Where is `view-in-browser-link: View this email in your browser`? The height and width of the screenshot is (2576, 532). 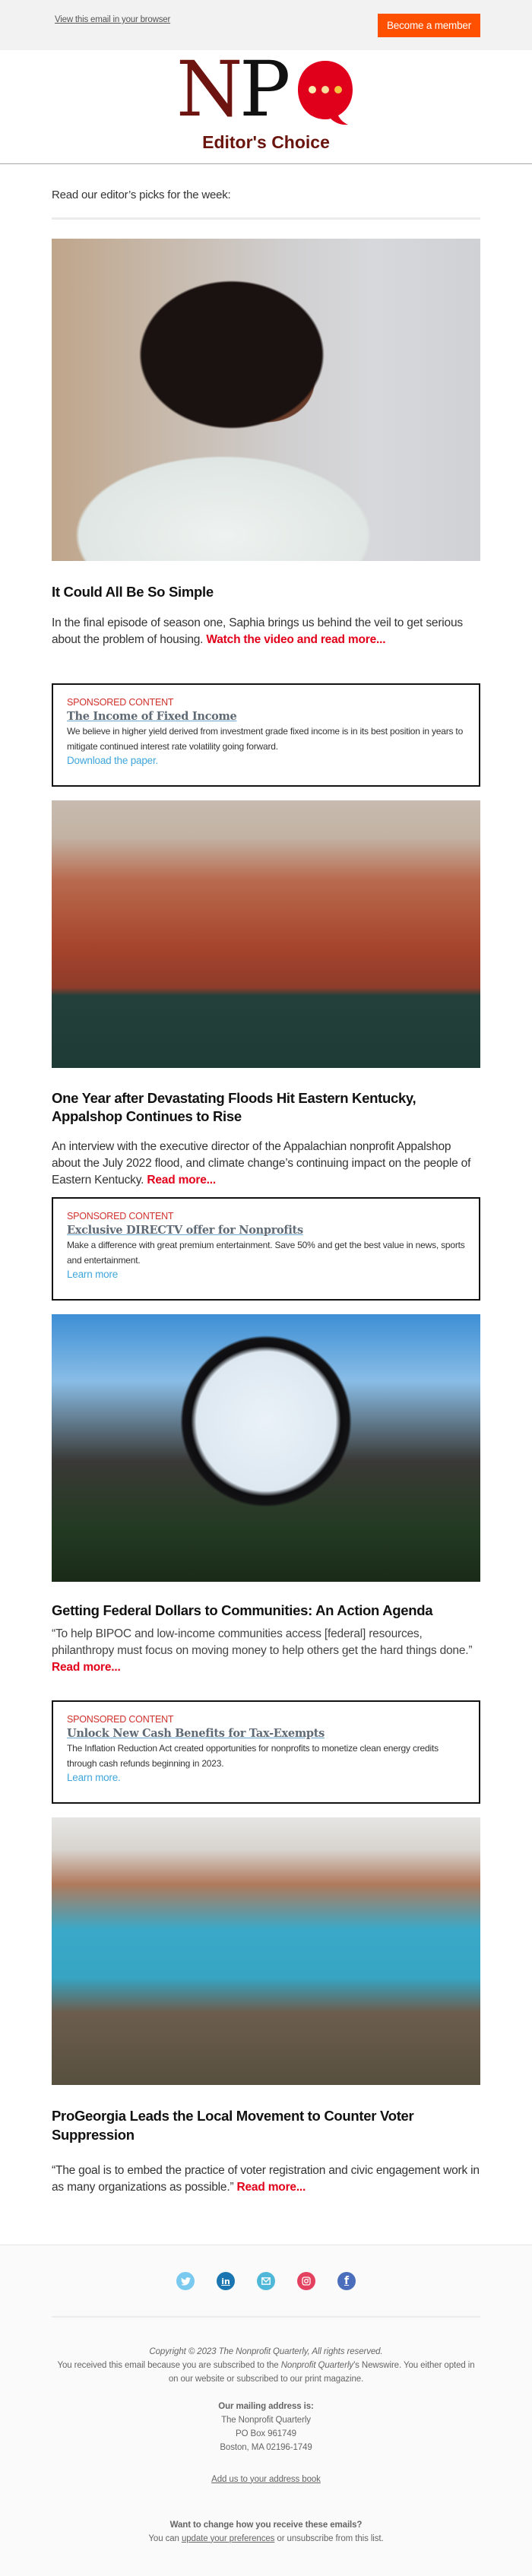
view-in-browser-link: View this email in your browser is located at coordinates (113, 19).